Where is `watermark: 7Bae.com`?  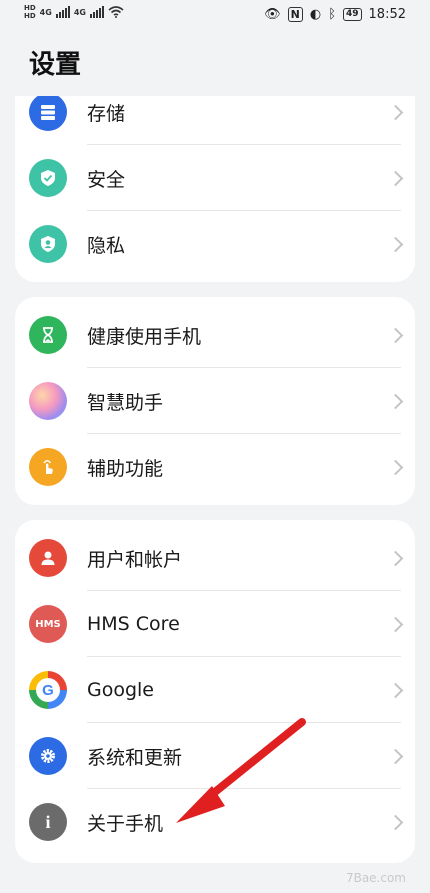
watermark: 7Bae.com is located at coordinates (375, 878).